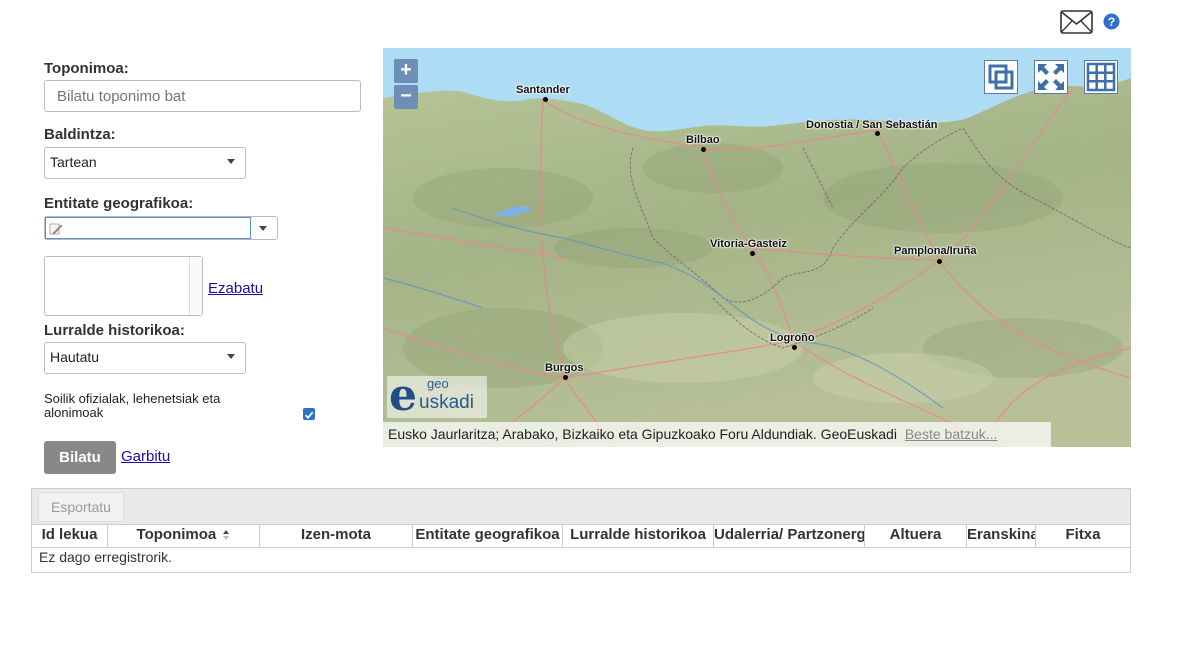 The width and height of the screenshot is (1203, 670). I want to click on geoeuskadi-logo: geo e uskadi, so click(437, 395).